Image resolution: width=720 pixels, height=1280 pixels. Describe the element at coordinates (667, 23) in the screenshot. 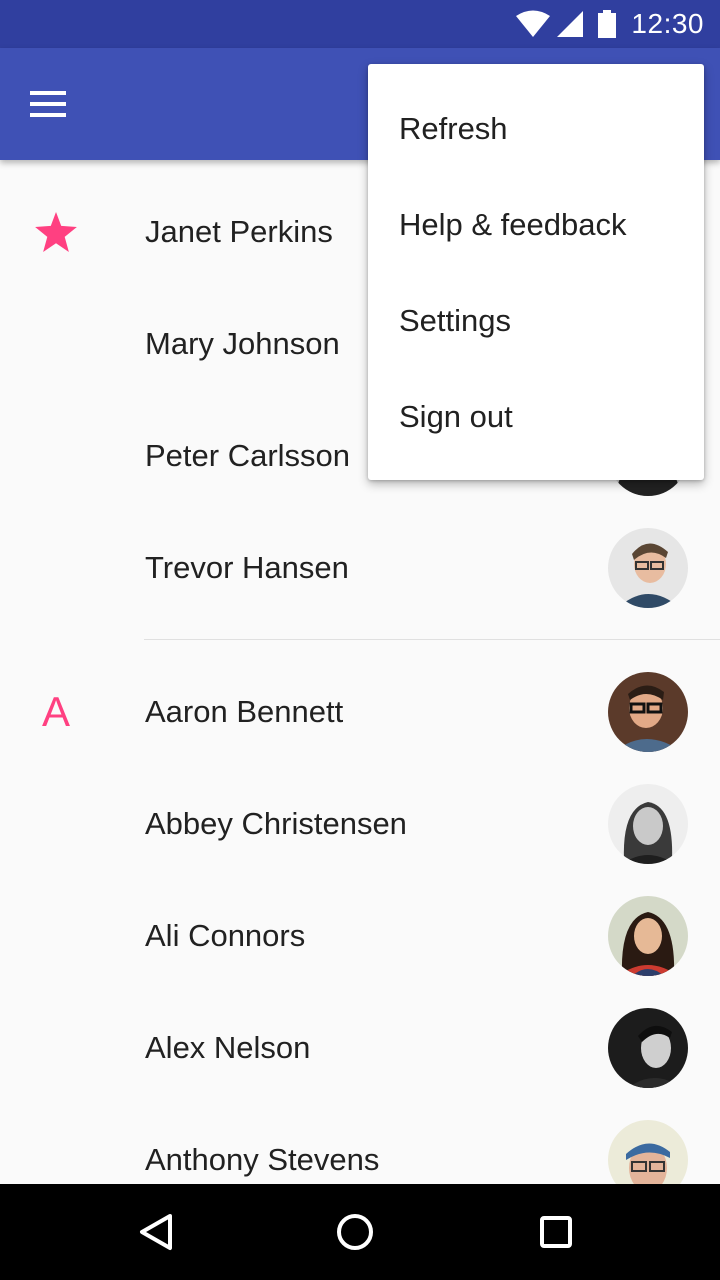

I see `status-time: 12:30` at that location.